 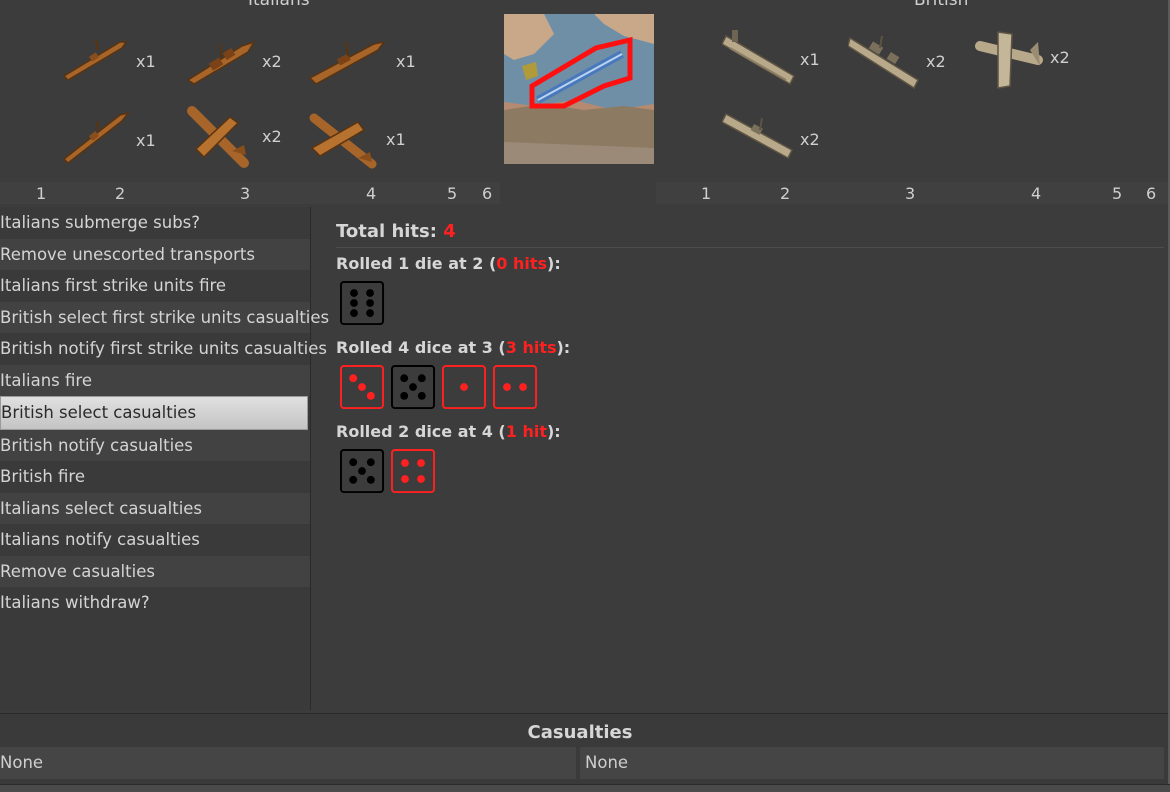 I want to click on british-unit-1: x1, so click(x=782, y=58).